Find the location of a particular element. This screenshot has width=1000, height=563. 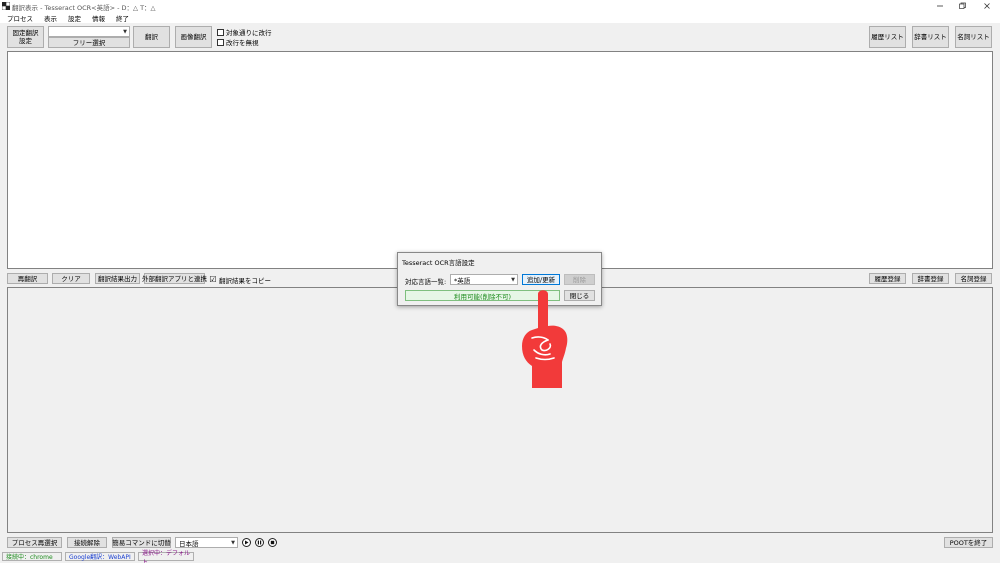

language-dropdown-value: *英語 is located at coordinates (462, 280).